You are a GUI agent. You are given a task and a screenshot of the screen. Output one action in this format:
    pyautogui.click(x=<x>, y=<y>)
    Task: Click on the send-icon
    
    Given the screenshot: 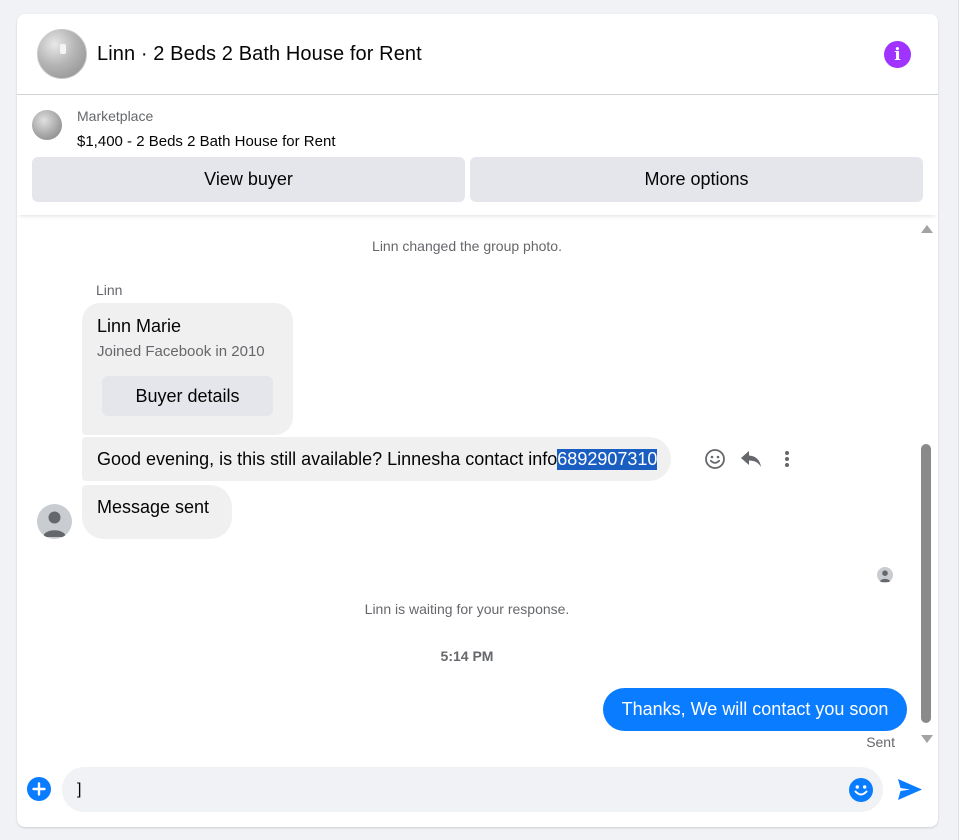 What is the action you would take?
    pyautogui.click(x=910, y=790)
    